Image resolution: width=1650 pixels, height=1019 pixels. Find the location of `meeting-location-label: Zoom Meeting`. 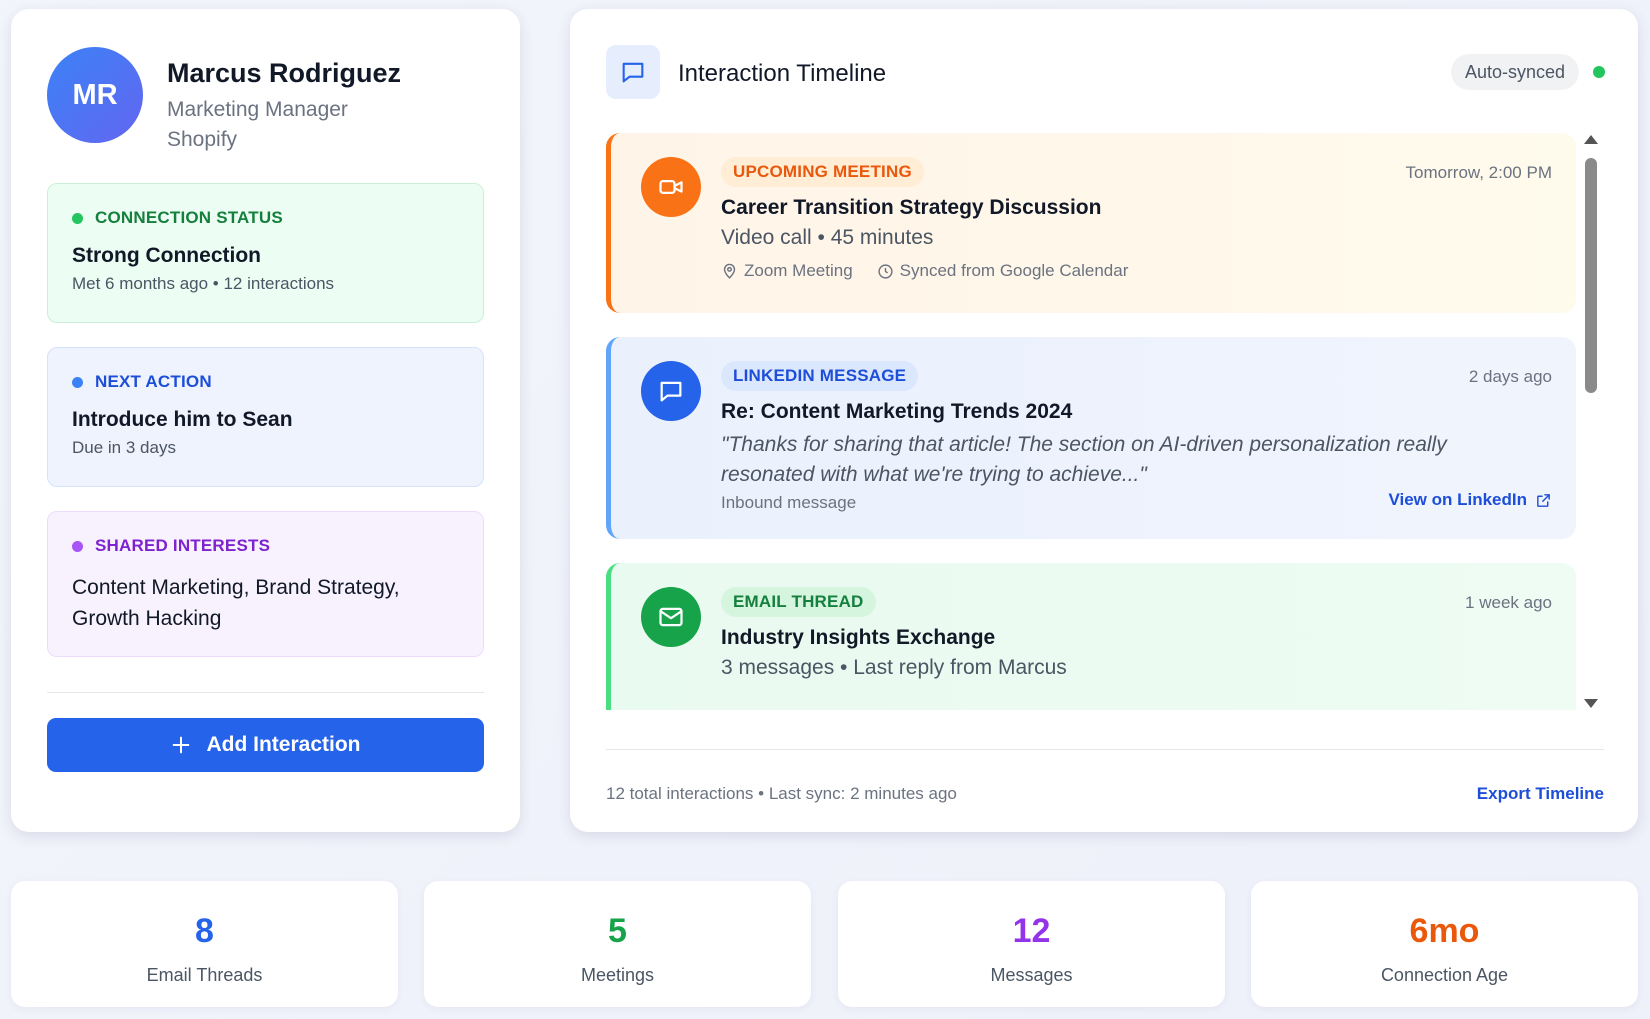

meeting-location-label: Zoom Meeting is located at coordinates (798, 270).